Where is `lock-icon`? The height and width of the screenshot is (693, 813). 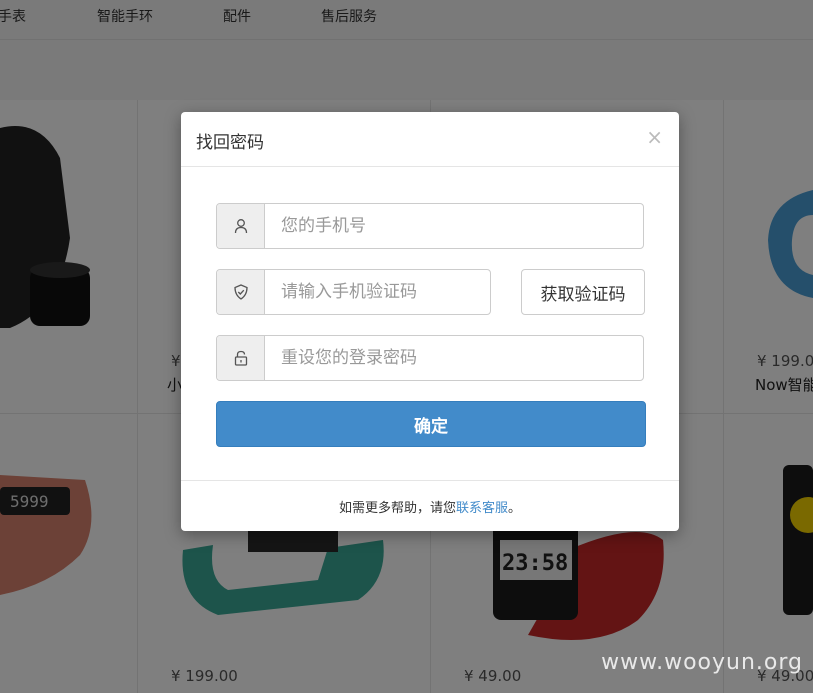
lock-icon is located at coordinates (241, 358).